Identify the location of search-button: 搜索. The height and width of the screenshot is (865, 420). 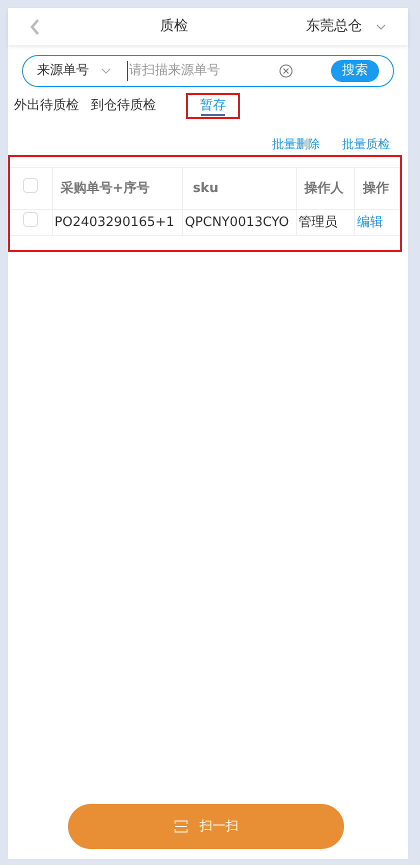
(355, 71).